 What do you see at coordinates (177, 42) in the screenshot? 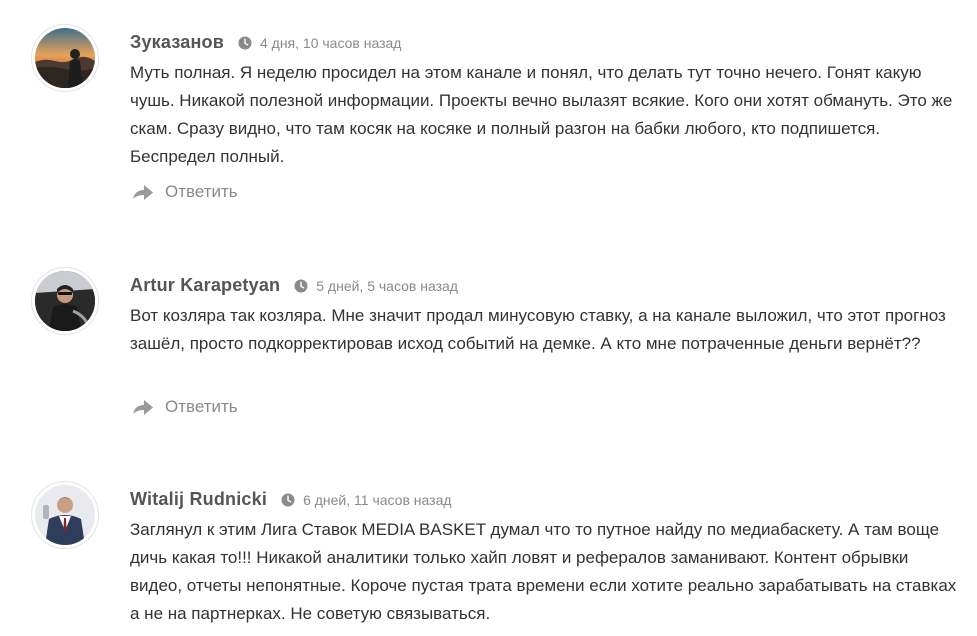
I see `author-name: Зуказанов` at bounding box center [177, 42].